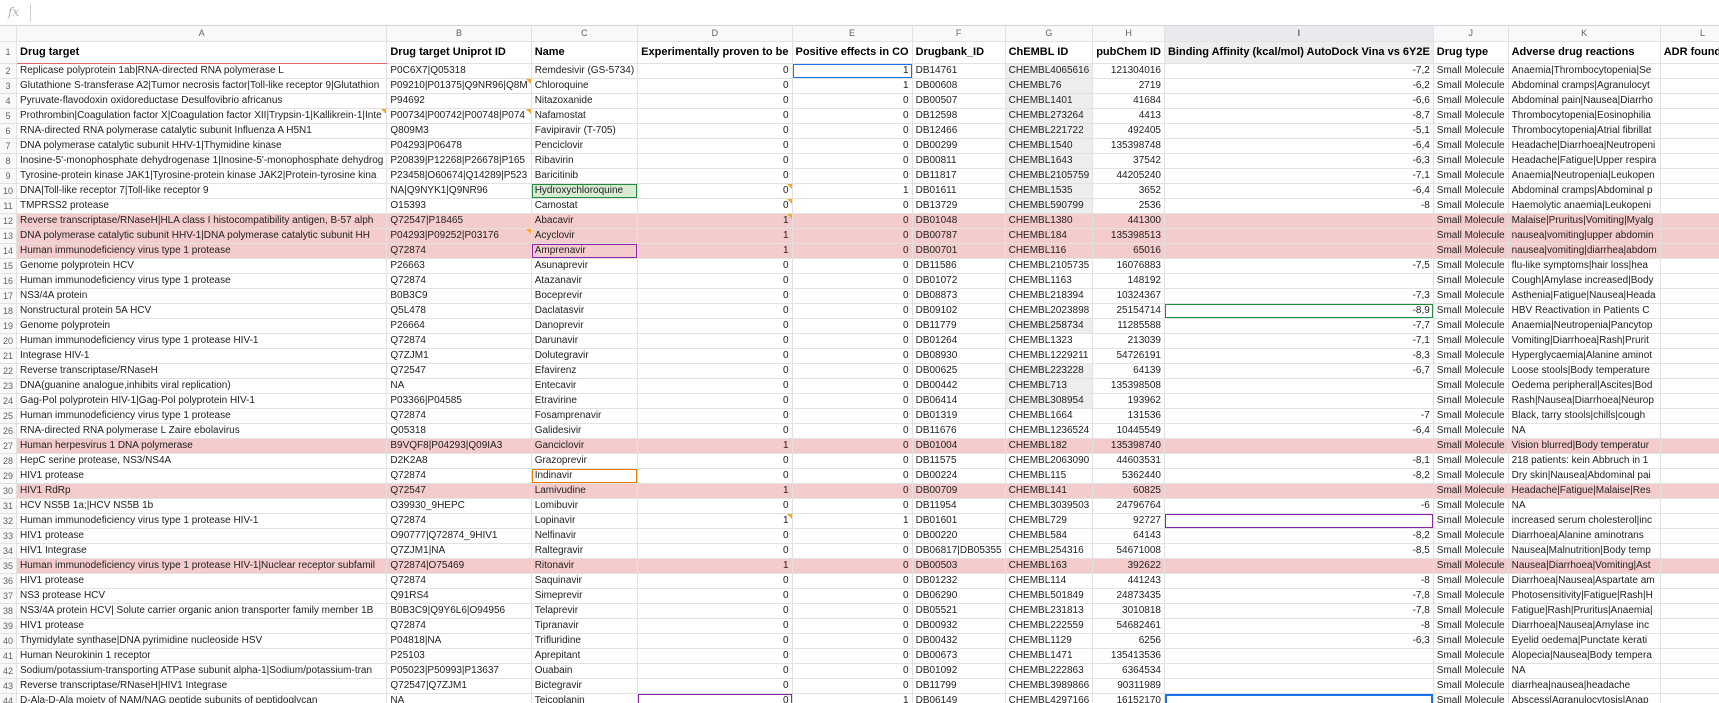 The width and height of the screenshot is (1719, 703). Describe the element at coordinates (585, 698) in the screenshot. I see `cell-c: Teicoplanin` at that location.